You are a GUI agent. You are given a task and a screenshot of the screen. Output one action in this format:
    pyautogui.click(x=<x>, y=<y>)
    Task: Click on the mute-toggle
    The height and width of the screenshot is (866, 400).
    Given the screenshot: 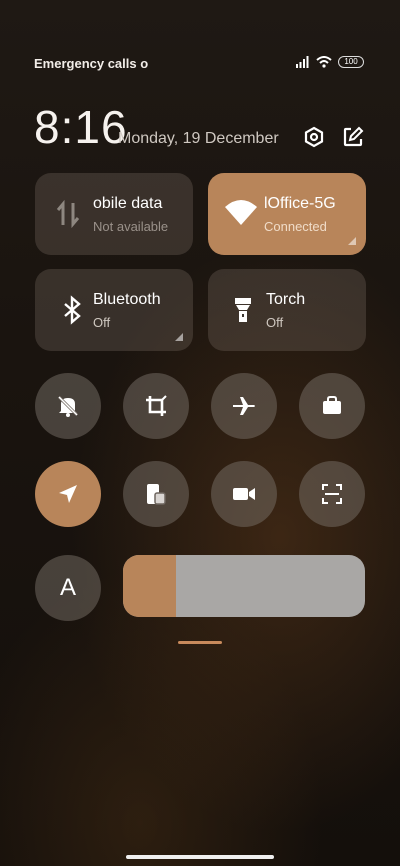 What is the action you would take?
    pyautogui.click(x=68, y=406)
    